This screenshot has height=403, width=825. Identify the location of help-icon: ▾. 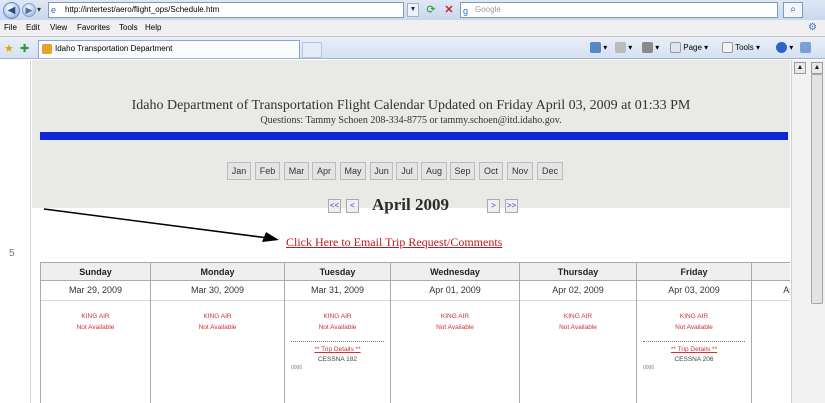
(784, 48).